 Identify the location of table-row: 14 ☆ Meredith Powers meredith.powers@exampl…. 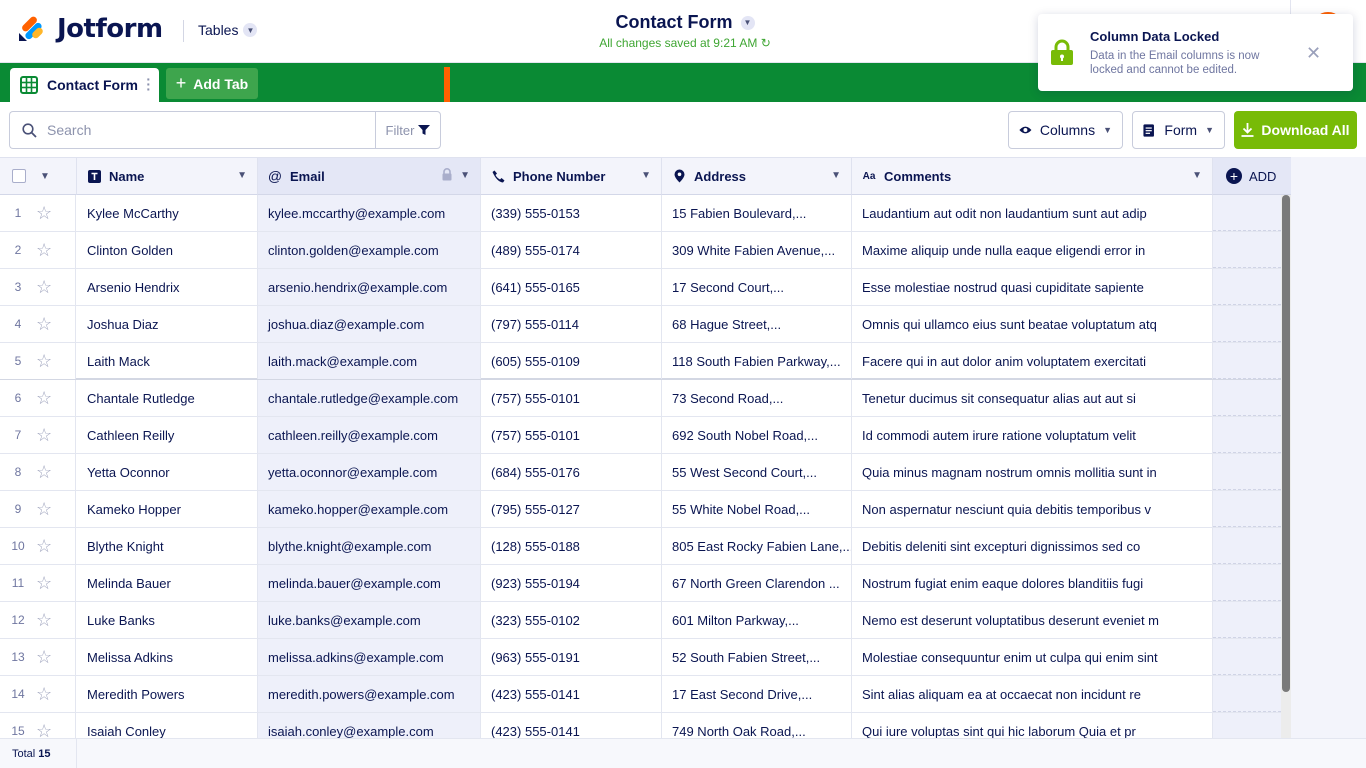
(645, 694).